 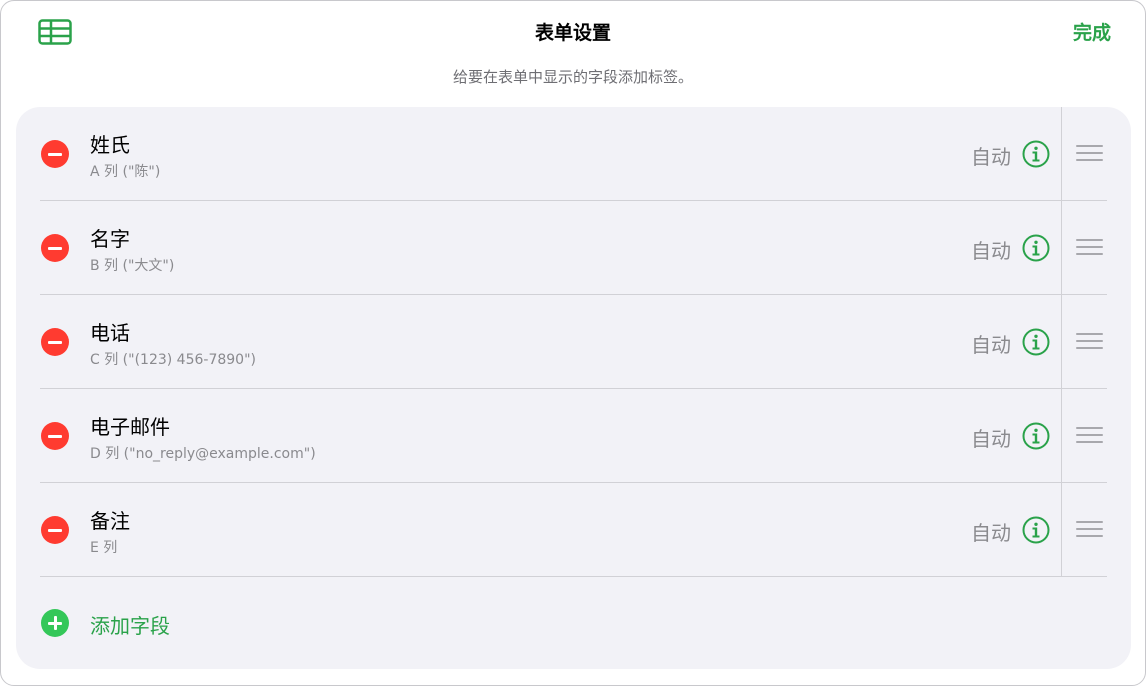 What do you see at coordinates (203, 454) in the screenshot?
I see `field-source: D 列 ("no_reply@example.com")` at bounding box center [203, 454].